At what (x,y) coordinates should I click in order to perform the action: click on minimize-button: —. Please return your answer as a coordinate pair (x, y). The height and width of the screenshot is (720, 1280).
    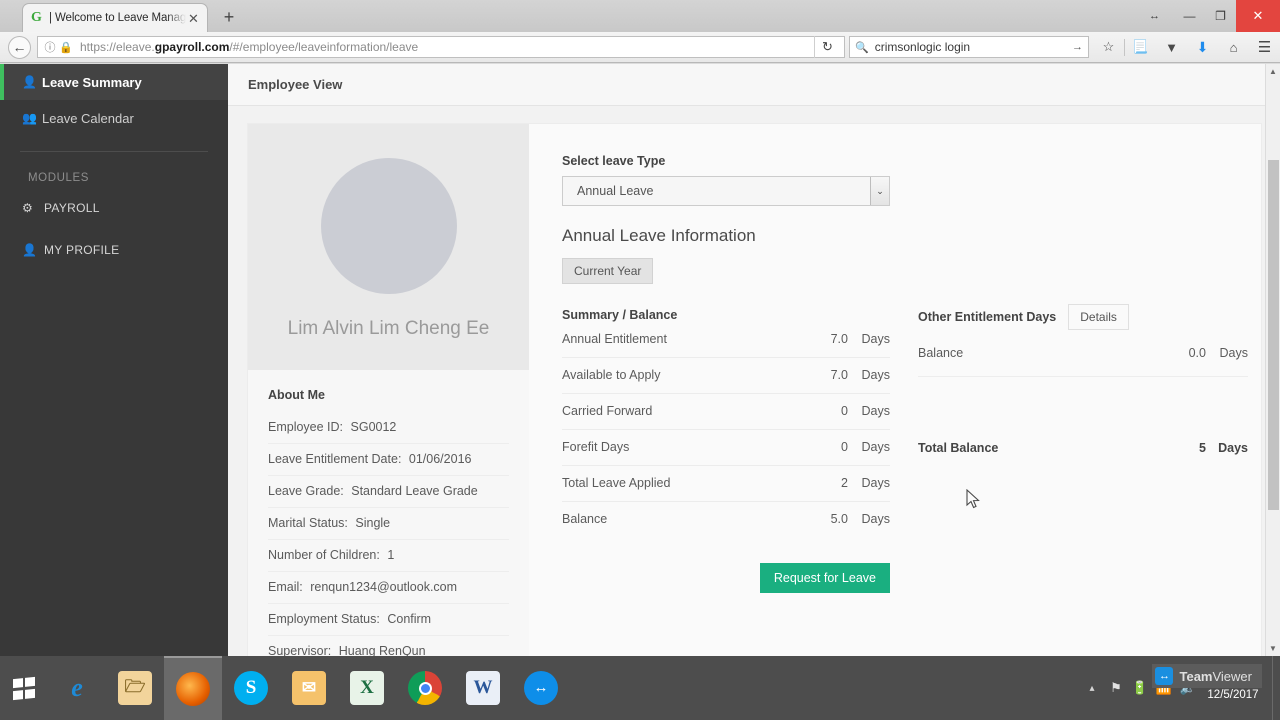
    Looking at the image, I should click on (1189, 16).